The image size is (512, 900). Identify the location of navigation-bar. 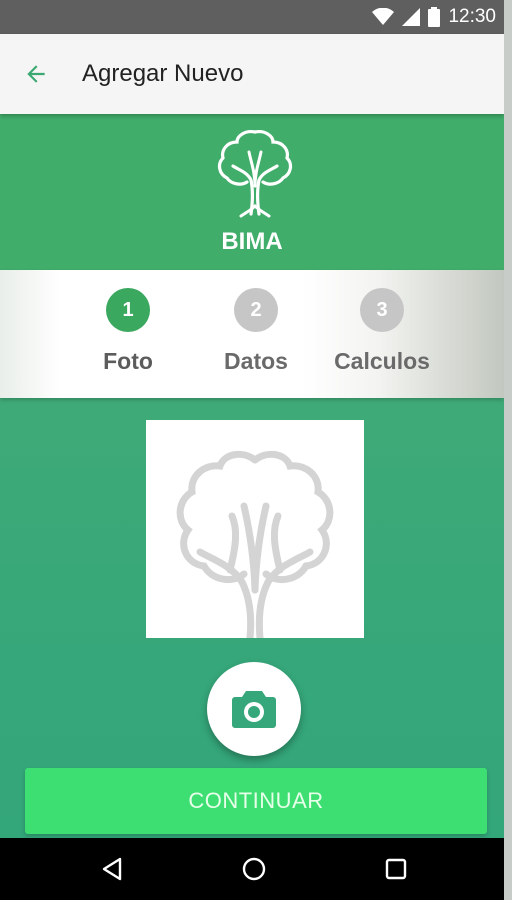
(252, 869).